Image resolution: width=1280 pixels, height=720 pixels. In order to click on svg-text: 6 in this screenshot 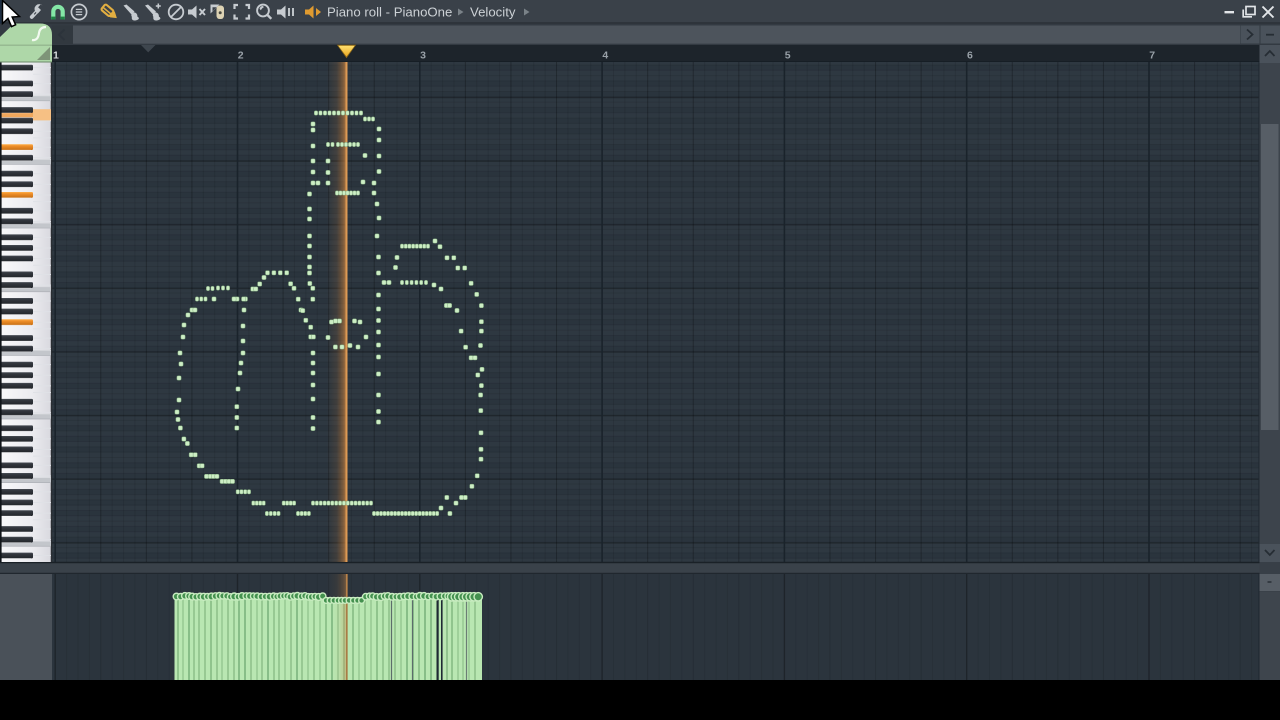, I will do `click(970, 56)`.